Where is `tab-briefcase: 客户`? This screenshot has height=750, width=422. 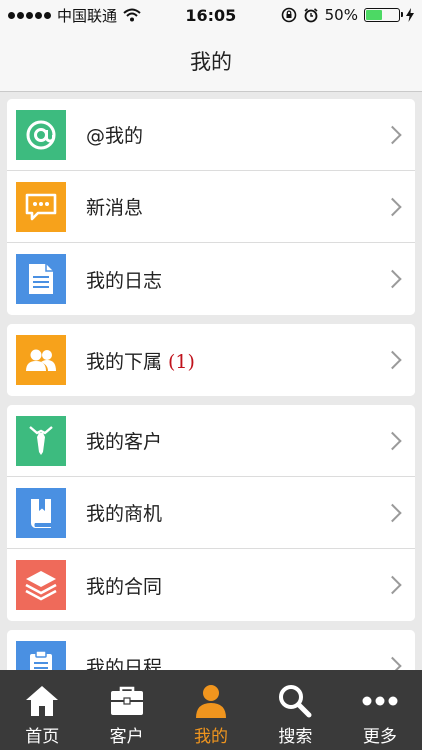
tab-briefcase: 客户 is located at coordinates (126, 710).